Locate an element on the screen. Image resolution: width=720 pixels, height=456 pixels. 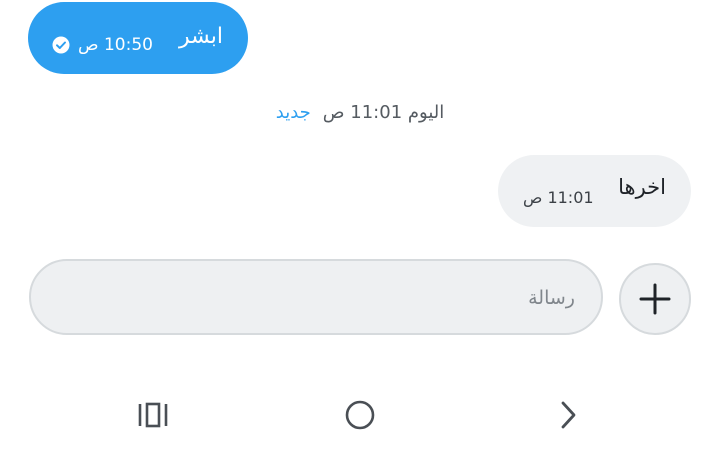
add-attachment-button is located at coordinates (655, 299).